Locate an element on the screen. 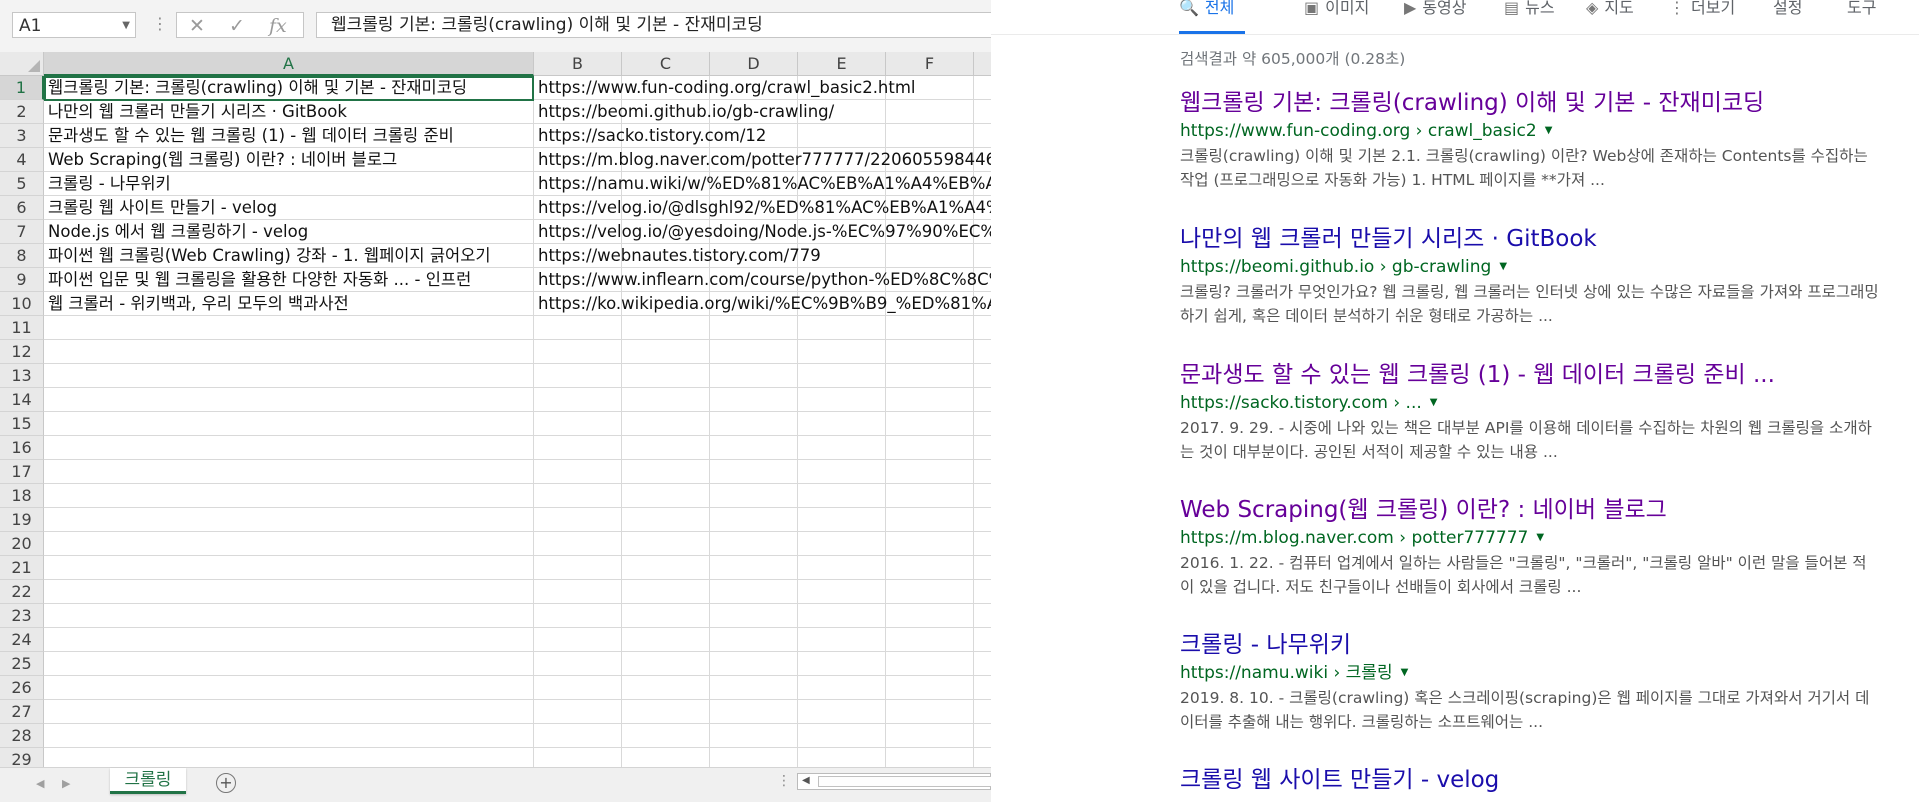  row-header: 24 is located at coordinates (22, 640).